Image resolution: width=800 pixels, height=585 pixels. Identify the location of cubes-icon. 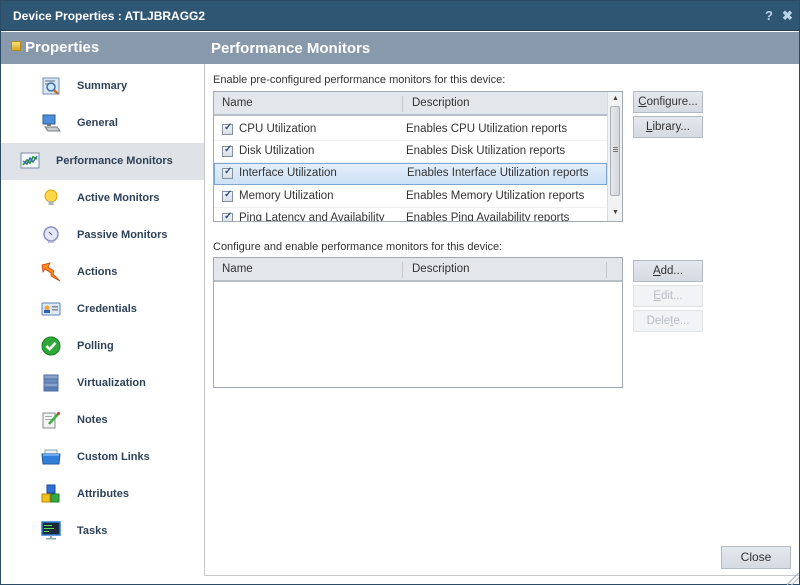
(50, 493).